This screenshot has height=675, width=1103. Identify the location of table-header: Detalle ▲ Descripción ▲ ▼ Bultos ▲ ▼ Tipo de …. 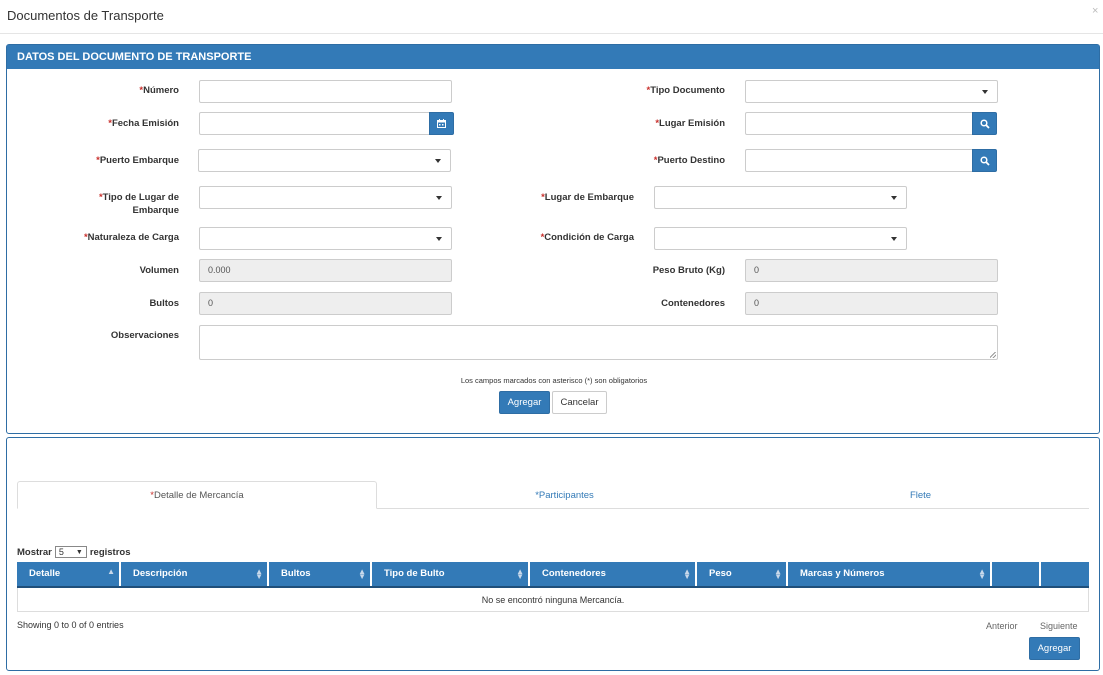
(553, 575).